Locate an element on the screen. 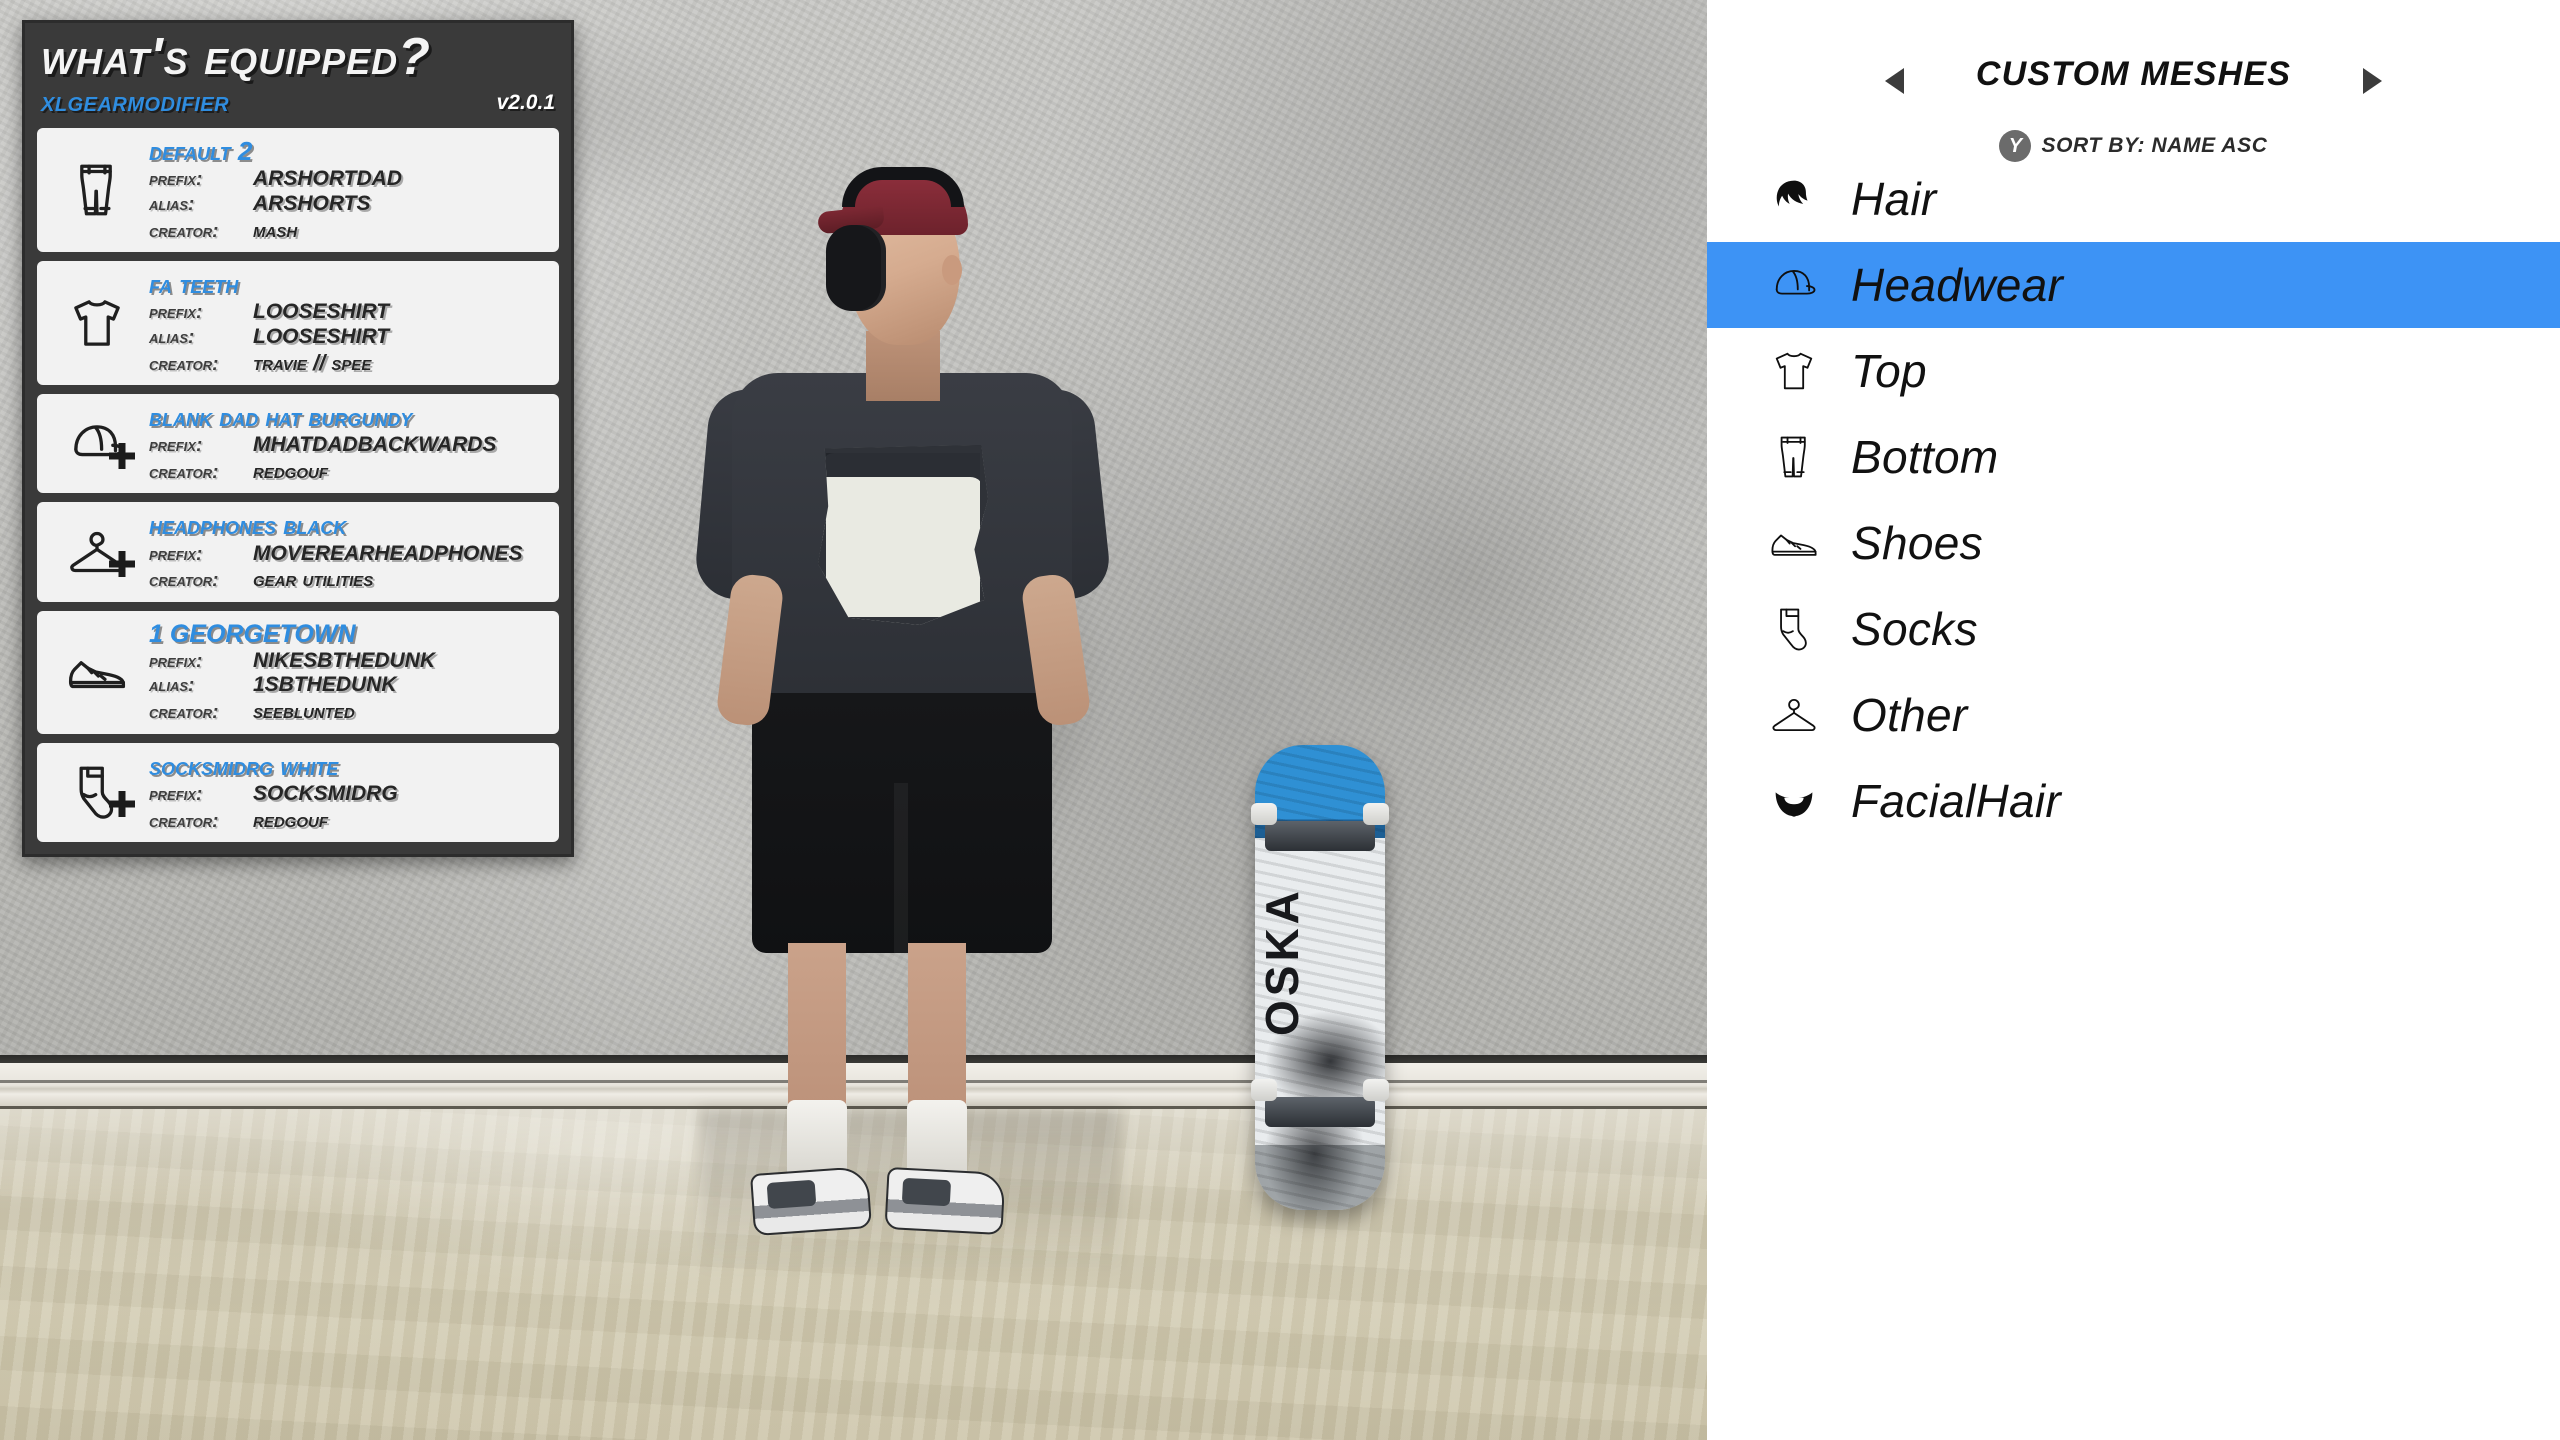  menu-item-socks: Socks is located at coordinates (2133, 629).